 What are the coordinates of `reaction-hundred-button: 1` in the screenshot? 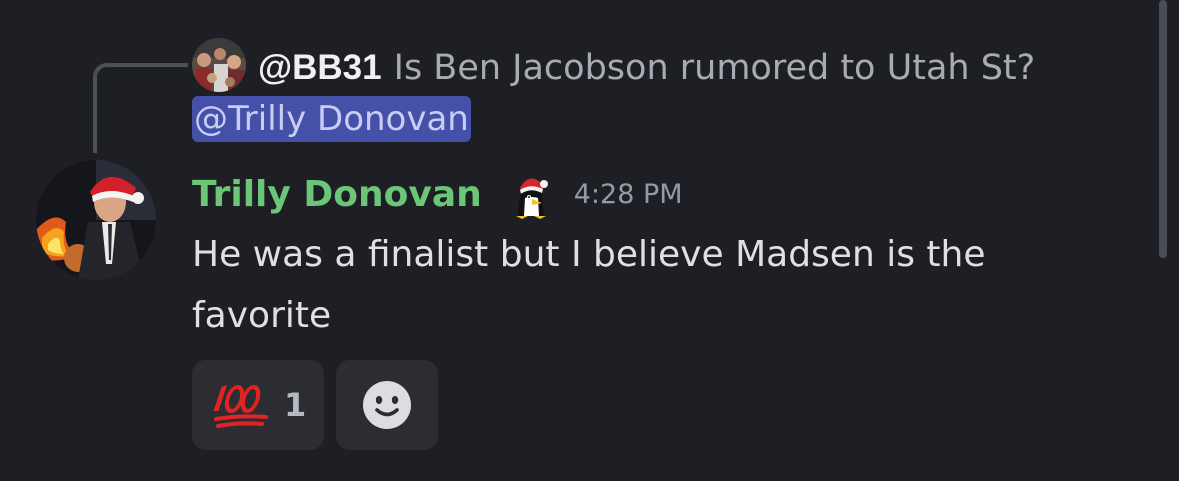 It's located at (258, 405).